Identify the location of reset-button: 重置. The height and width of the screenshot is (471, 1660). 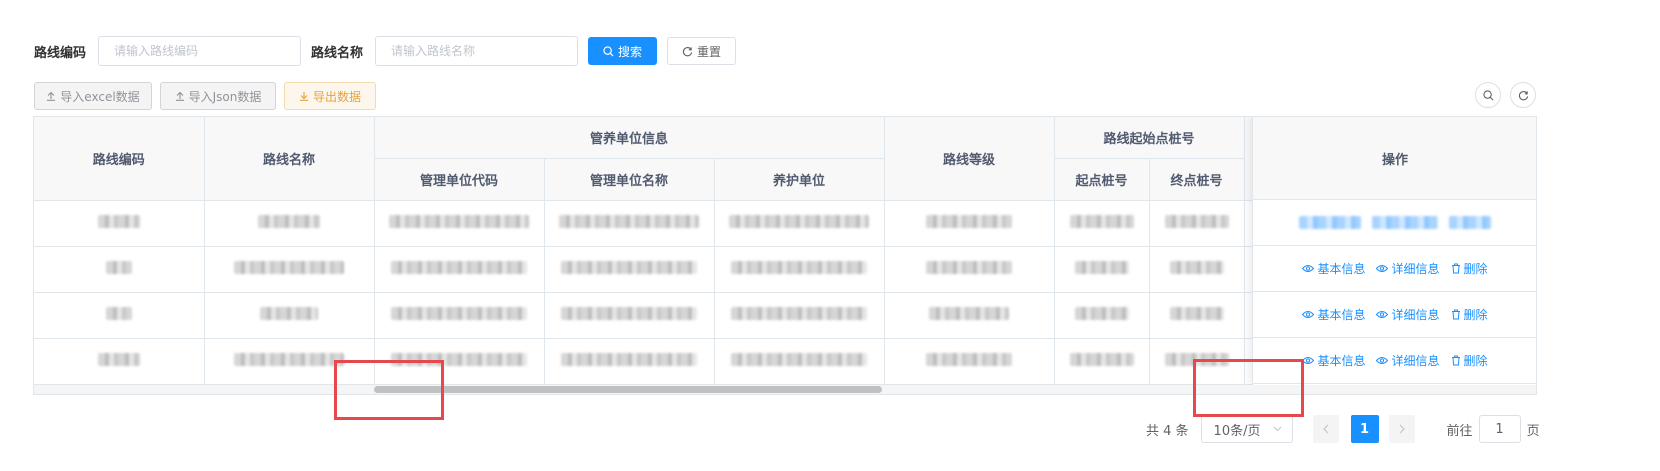
(702, 51).